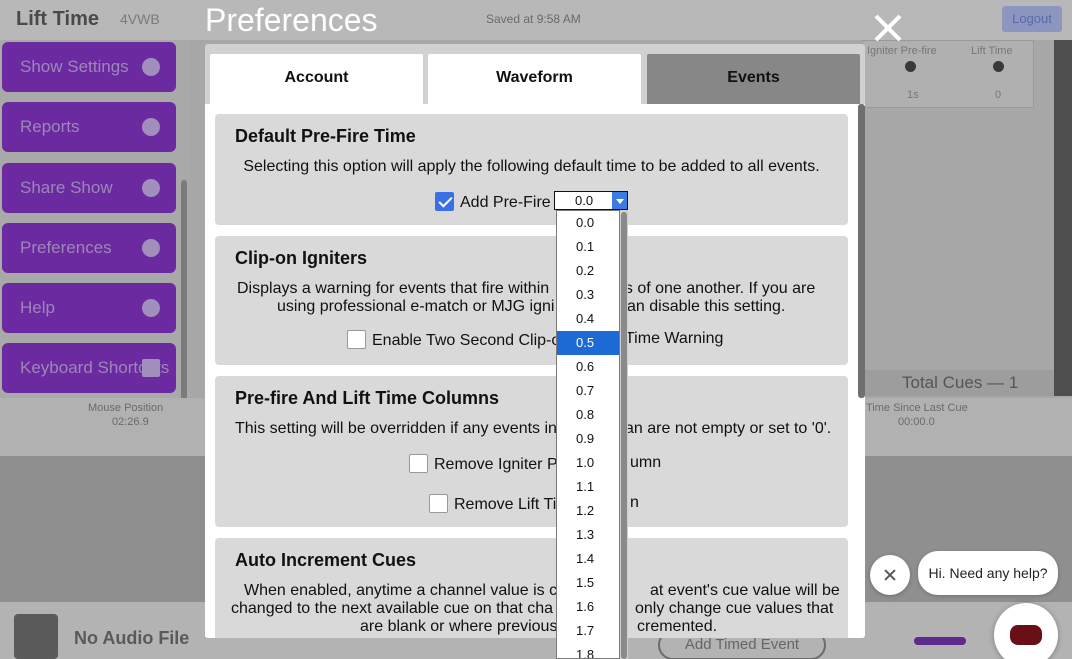 The height and width of the screenshot is (659, 1072). I want to click on tab-account: Account, so click(316, 79).